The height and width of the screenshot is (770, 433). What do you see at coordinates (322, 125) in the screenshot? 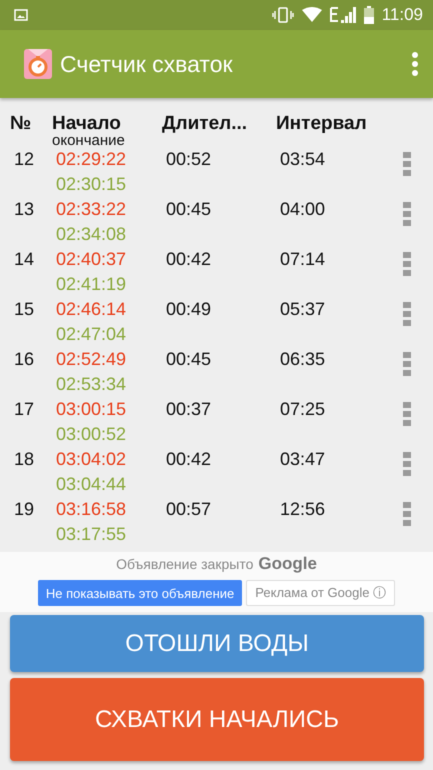
I see `column-header: Интервал` at bounding box center [322, 125].